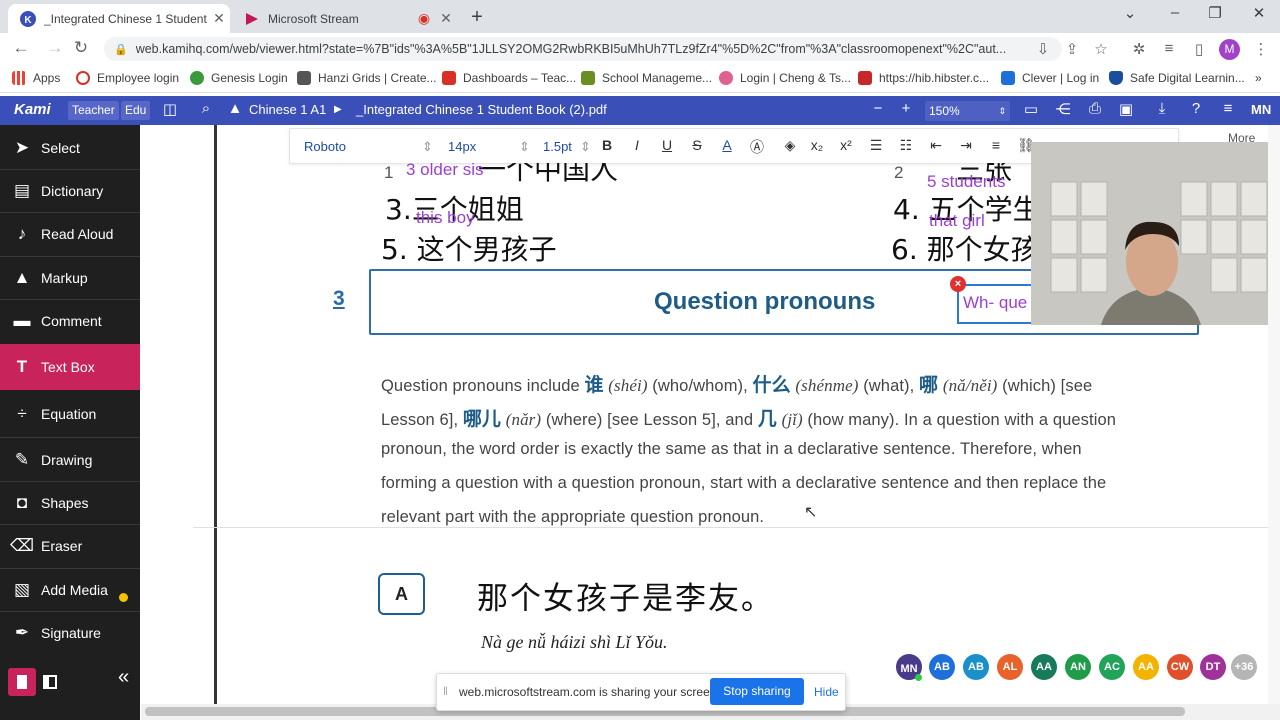 The image size is (1280, 720). I want to click on text-box-content: Wh- que, so click(995, 303).